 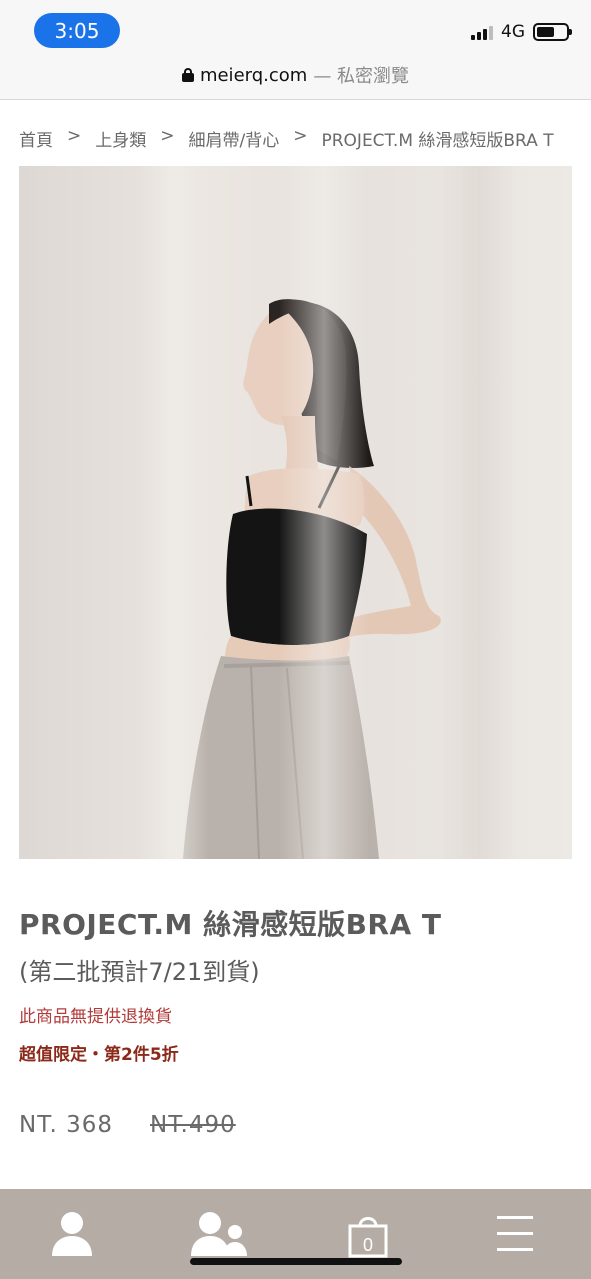 What do you see at coordinates (437, 141) in the screenshot?
I see `breadcrumb-current: PROJECT.M 絲滑感短版BRA T` at bounding box center [437, 141].